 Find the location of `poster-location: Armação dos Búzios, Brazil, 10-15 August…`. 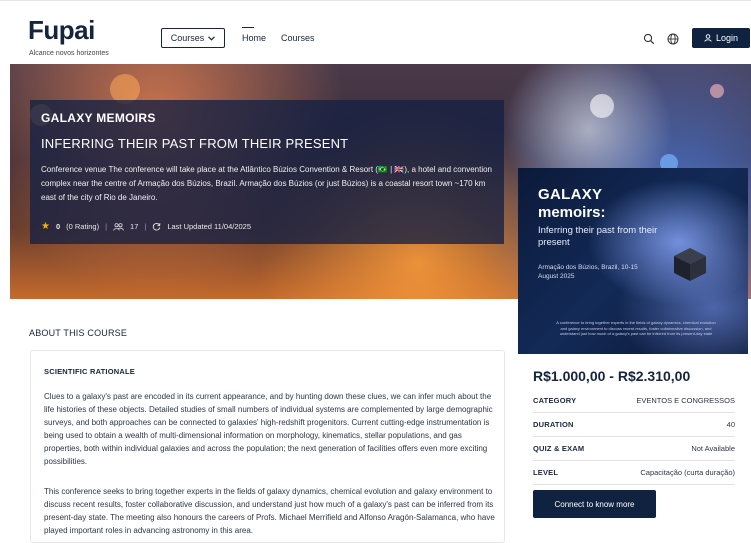

poster-location: Armação dos Búzios, Brazil, 10-15 August… is located at coordinates (588, 272).